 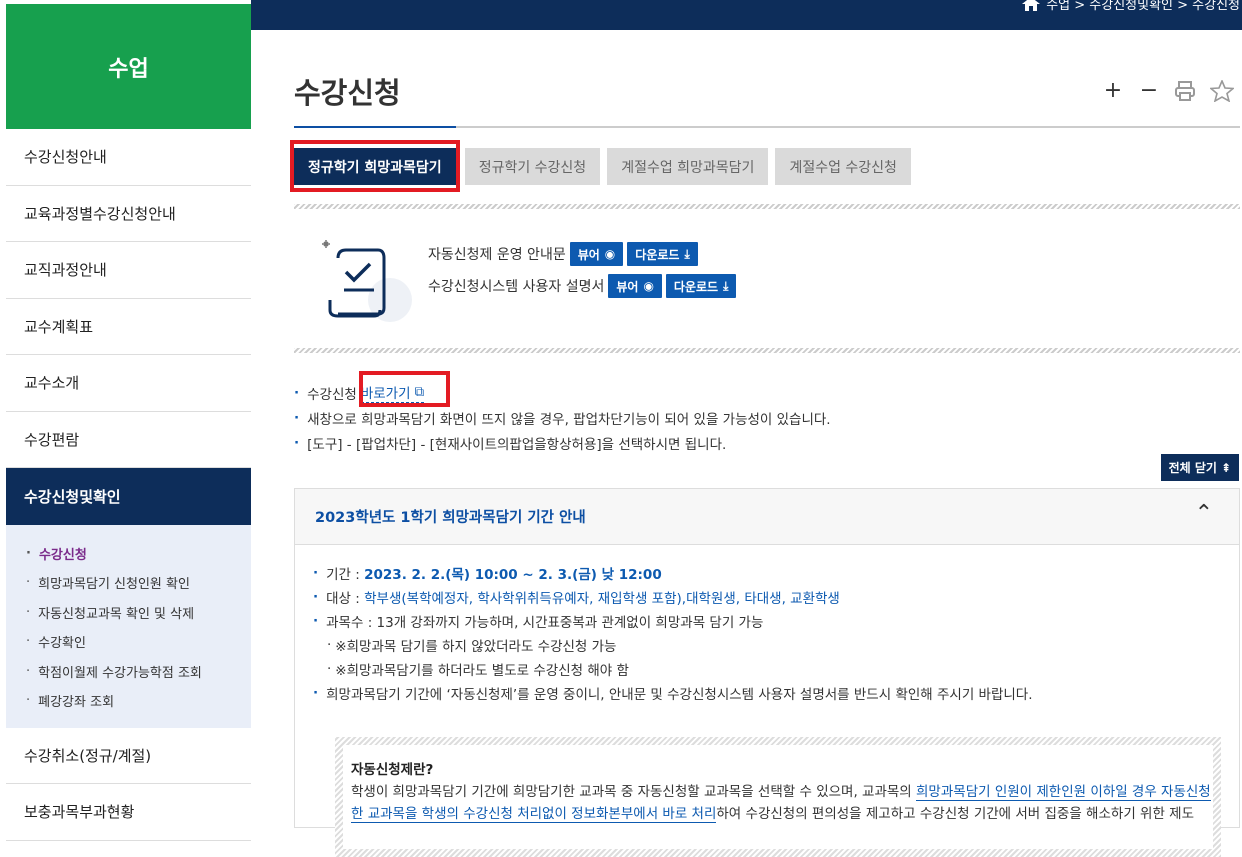 I want to click on tab-regular-registration: 정규학기 수강신청, so click(x=532, y=166).